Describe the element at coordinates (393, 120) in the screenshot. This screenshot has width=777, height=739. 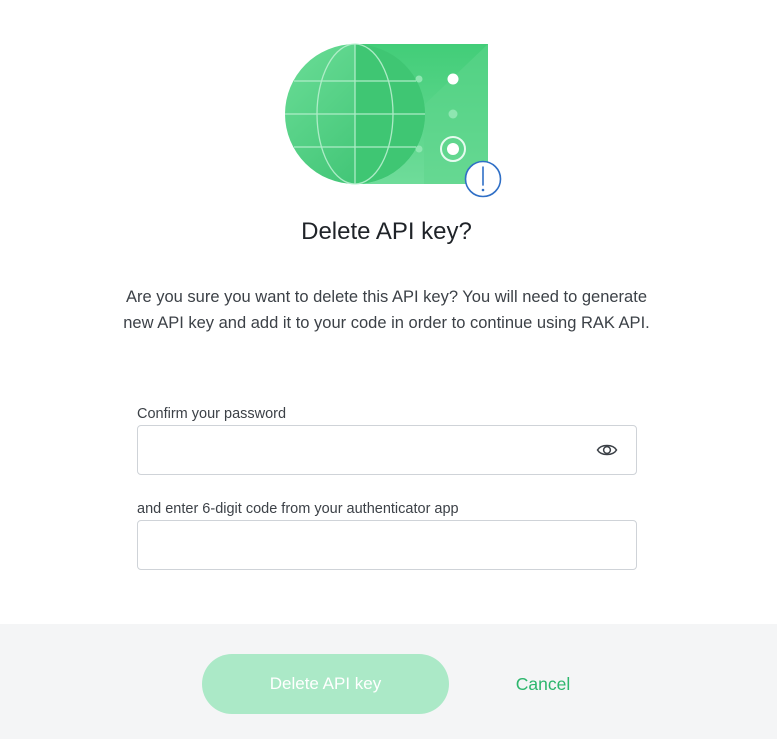
I see `globe-api-card-illustration` at that location.